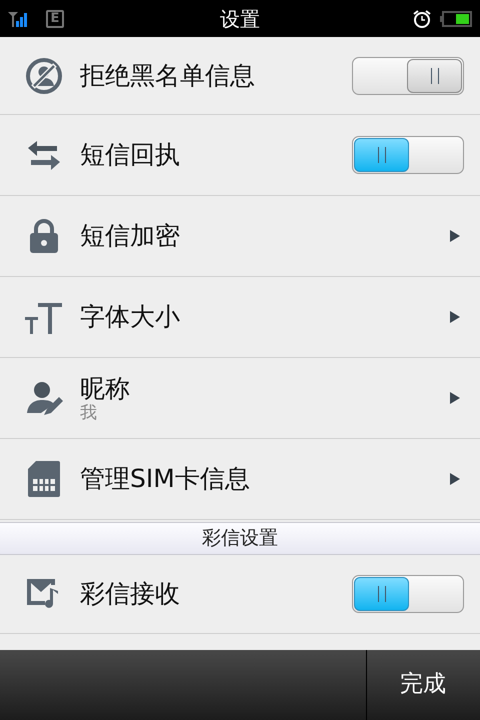 This screenshot has width=480, height=720. What do you see at coordinates (130, 236) in the screenshot?
I see `setting-label: 短信加密` at bounding box center [130, 236].